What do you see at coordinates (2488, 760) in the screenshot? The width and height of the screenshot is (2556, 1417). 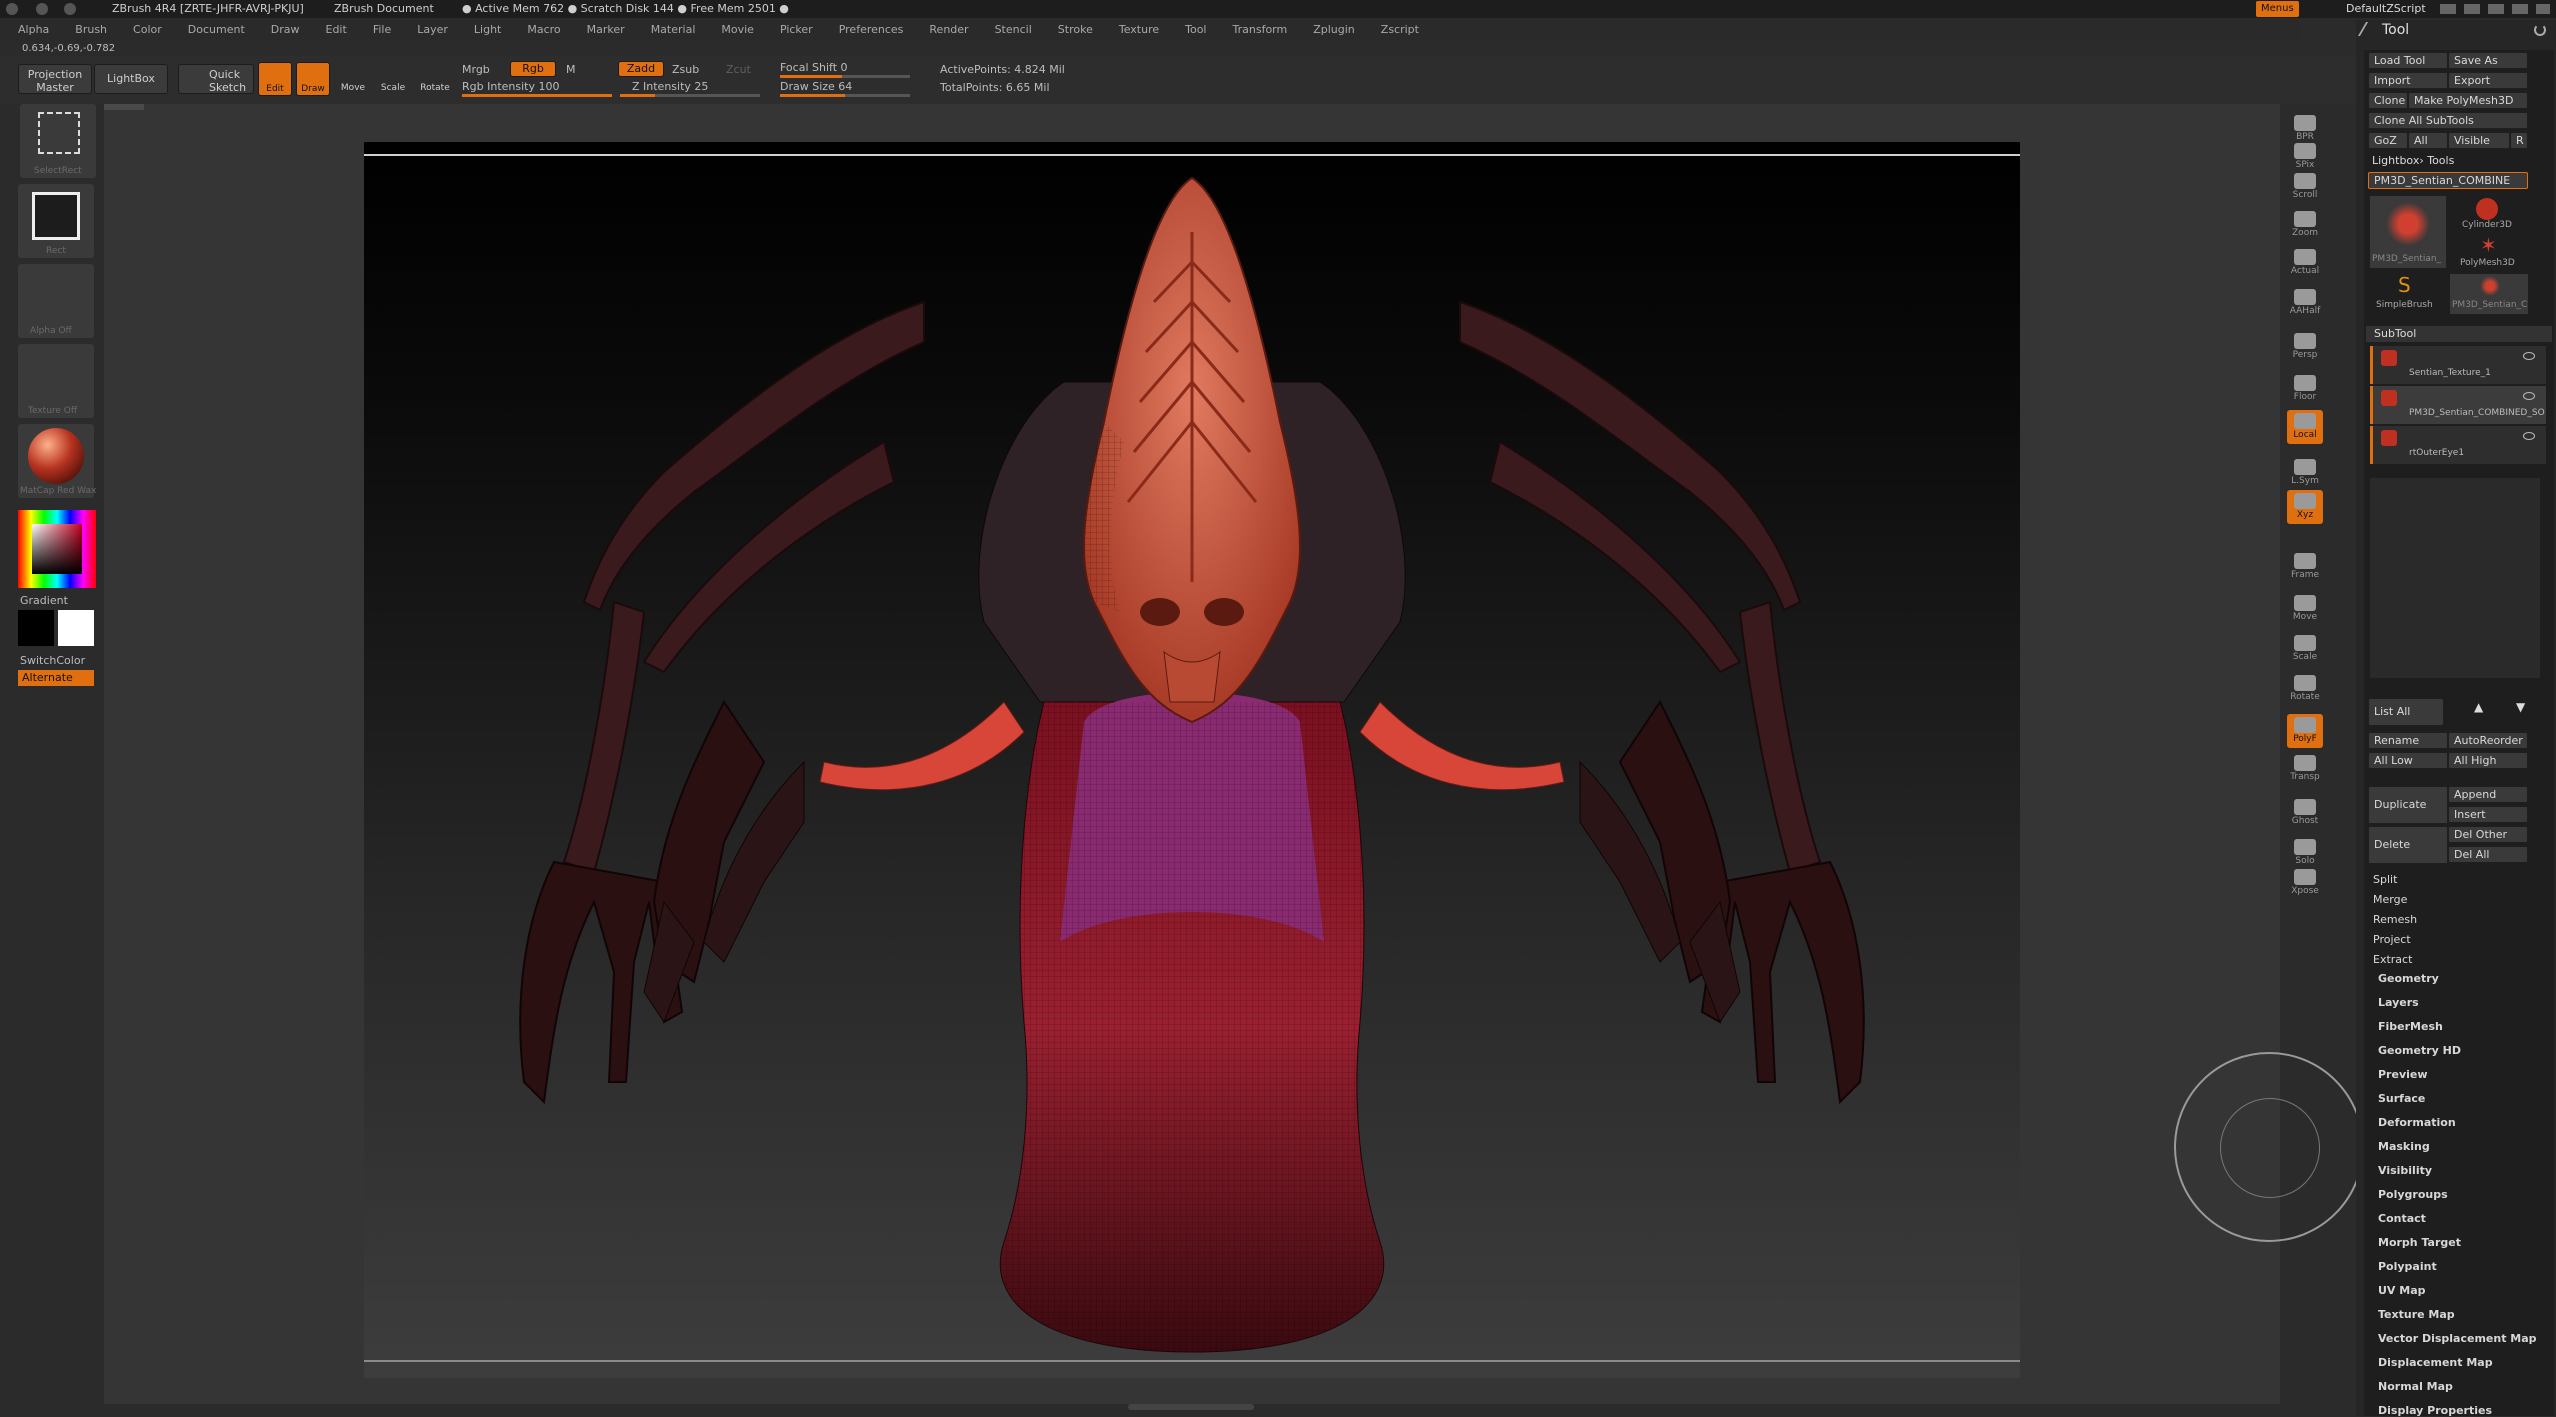 I see `all-high-button: All High` at bounding box center [2488, 760].